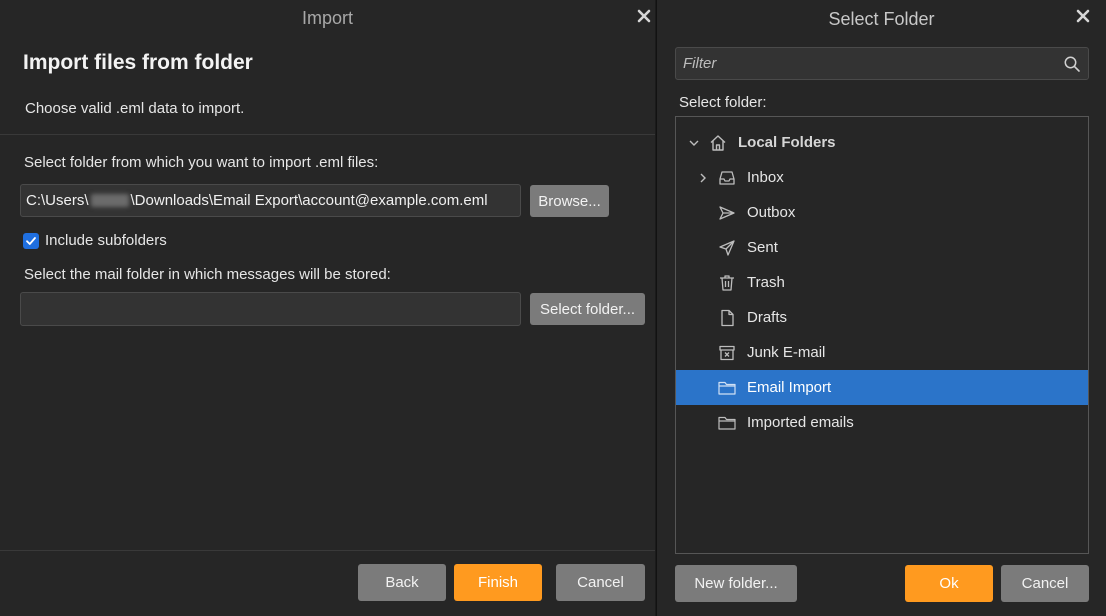 The width and height of the screenshot is (1106, 616). What do you see at coordinates (1072, 64) in the screenshot?
I see `search-icon` at bounding box center [1072, 64].